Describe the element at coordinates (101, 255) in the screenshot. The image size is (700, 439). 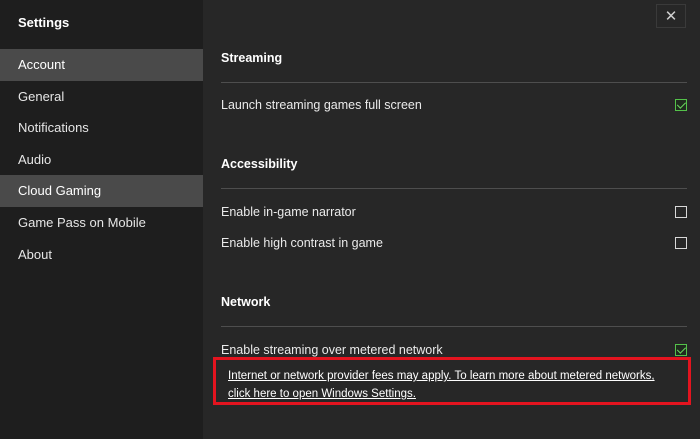
I see `sidebar-item-about: About` at that location.